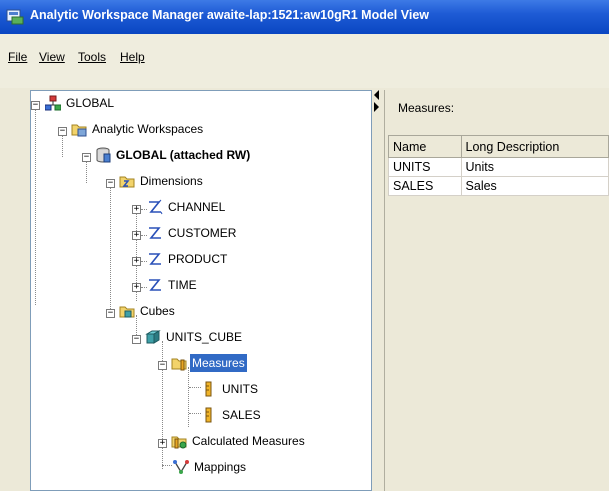 The image size is (609, 491). I want to click on tree-item-label: SALES, so click(241, 415).